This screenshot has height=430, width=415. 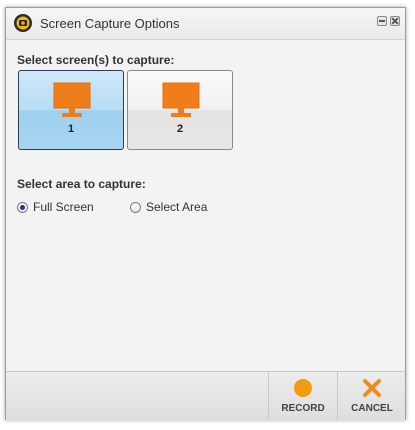 What do you see at coordinates (71, 129) in the screenshot?
I see `screen-number: 1` at bounding box center [71, 129].